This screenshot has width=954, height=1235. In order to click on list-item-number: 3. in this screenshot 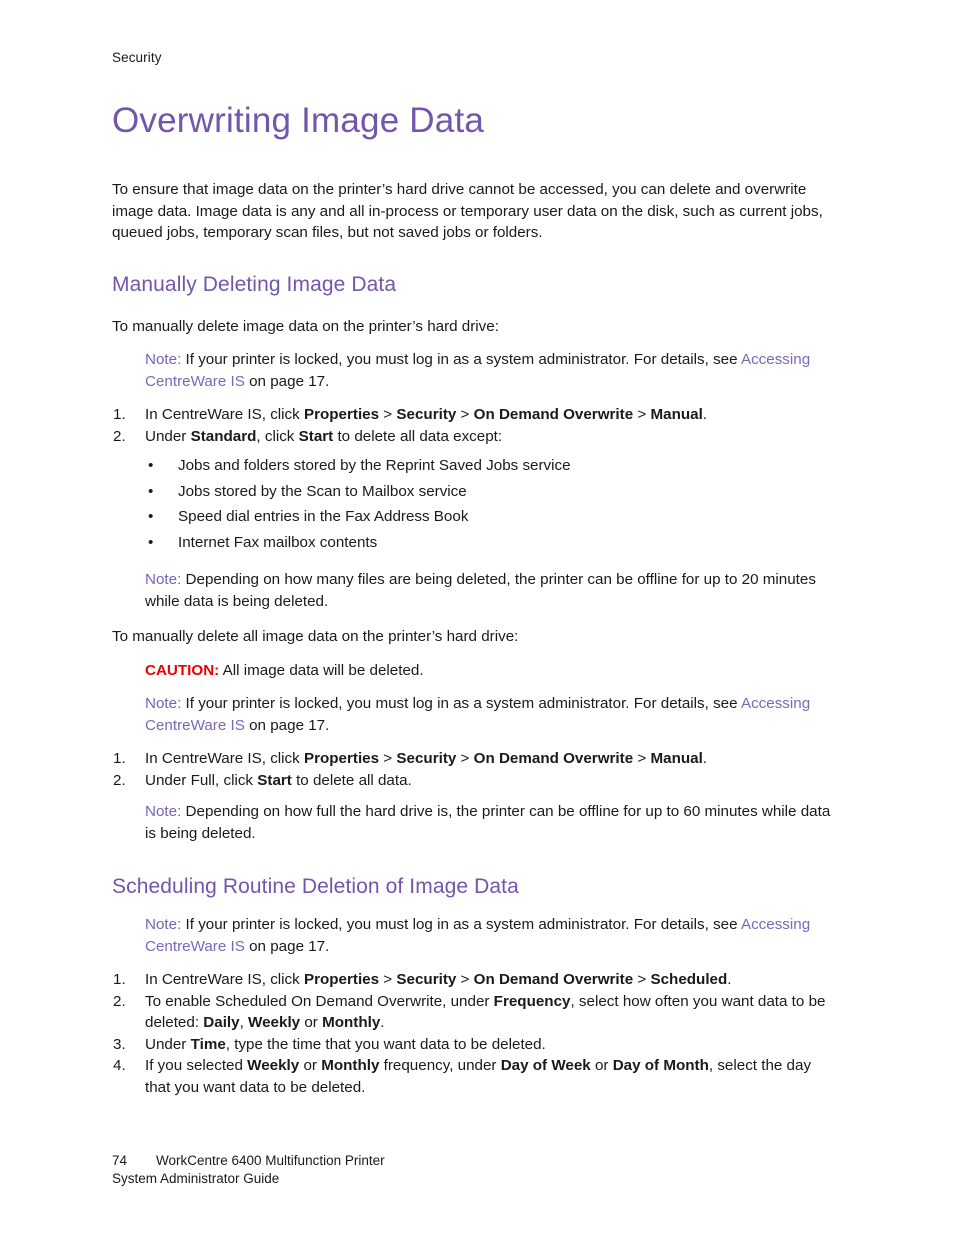, I will do `click(119, 1044)`.